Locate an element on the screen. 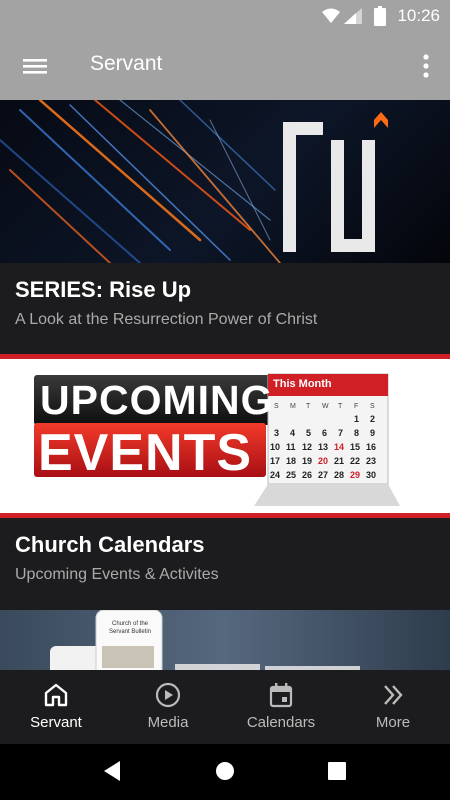  svg-text: 1 is located at coordinates (356, 419).